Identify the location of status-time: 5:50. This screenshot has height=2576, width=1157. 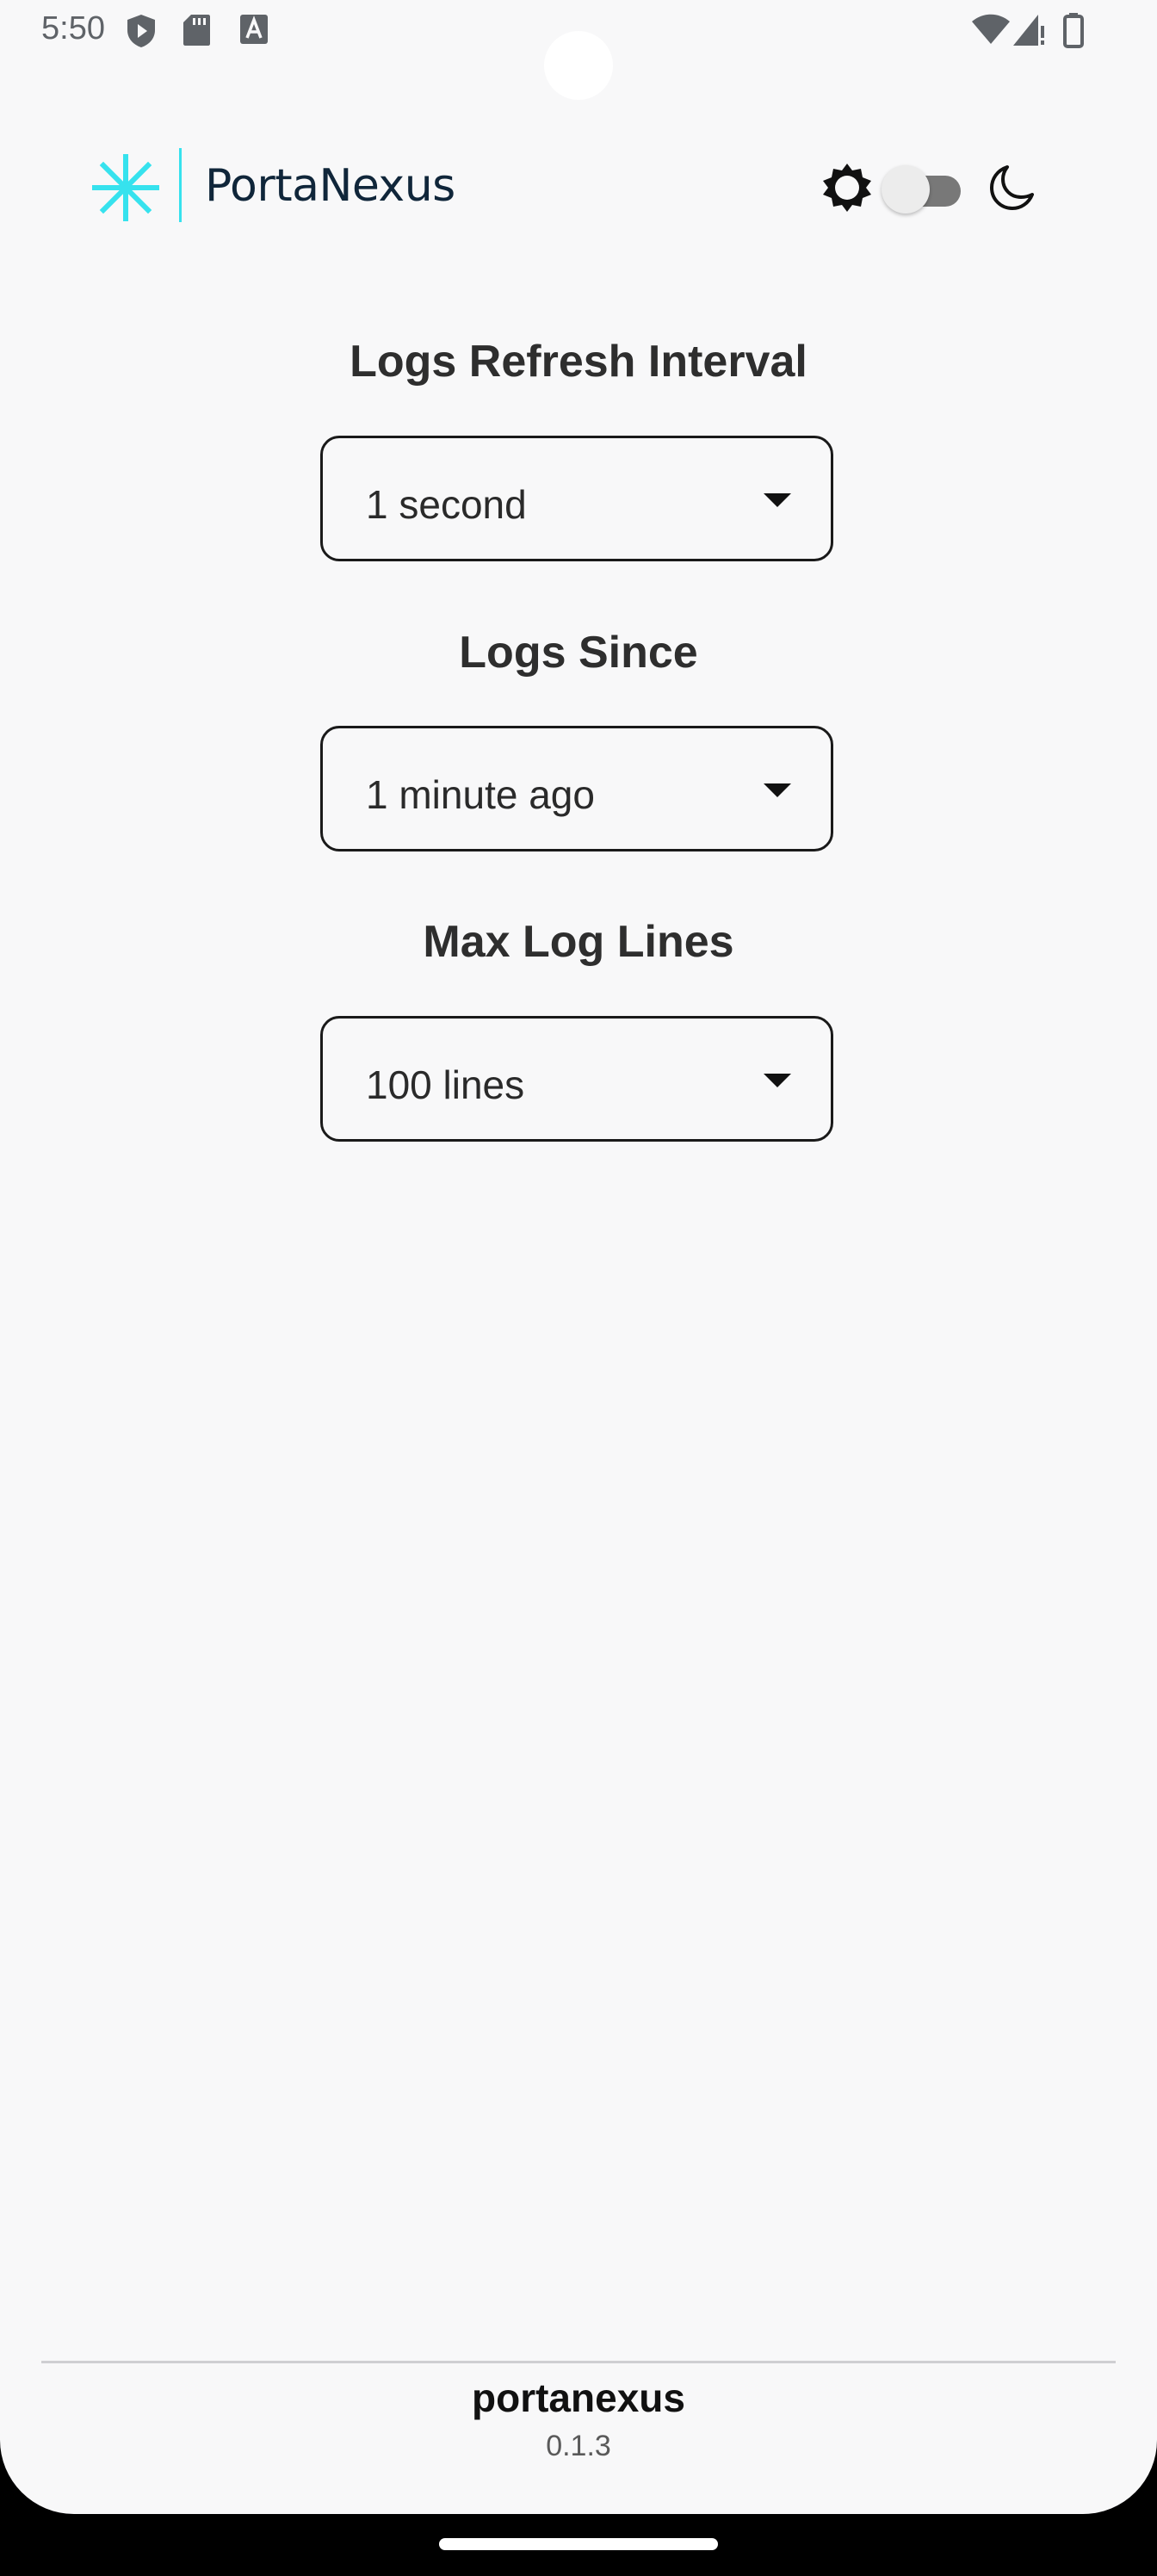
(73, 28).